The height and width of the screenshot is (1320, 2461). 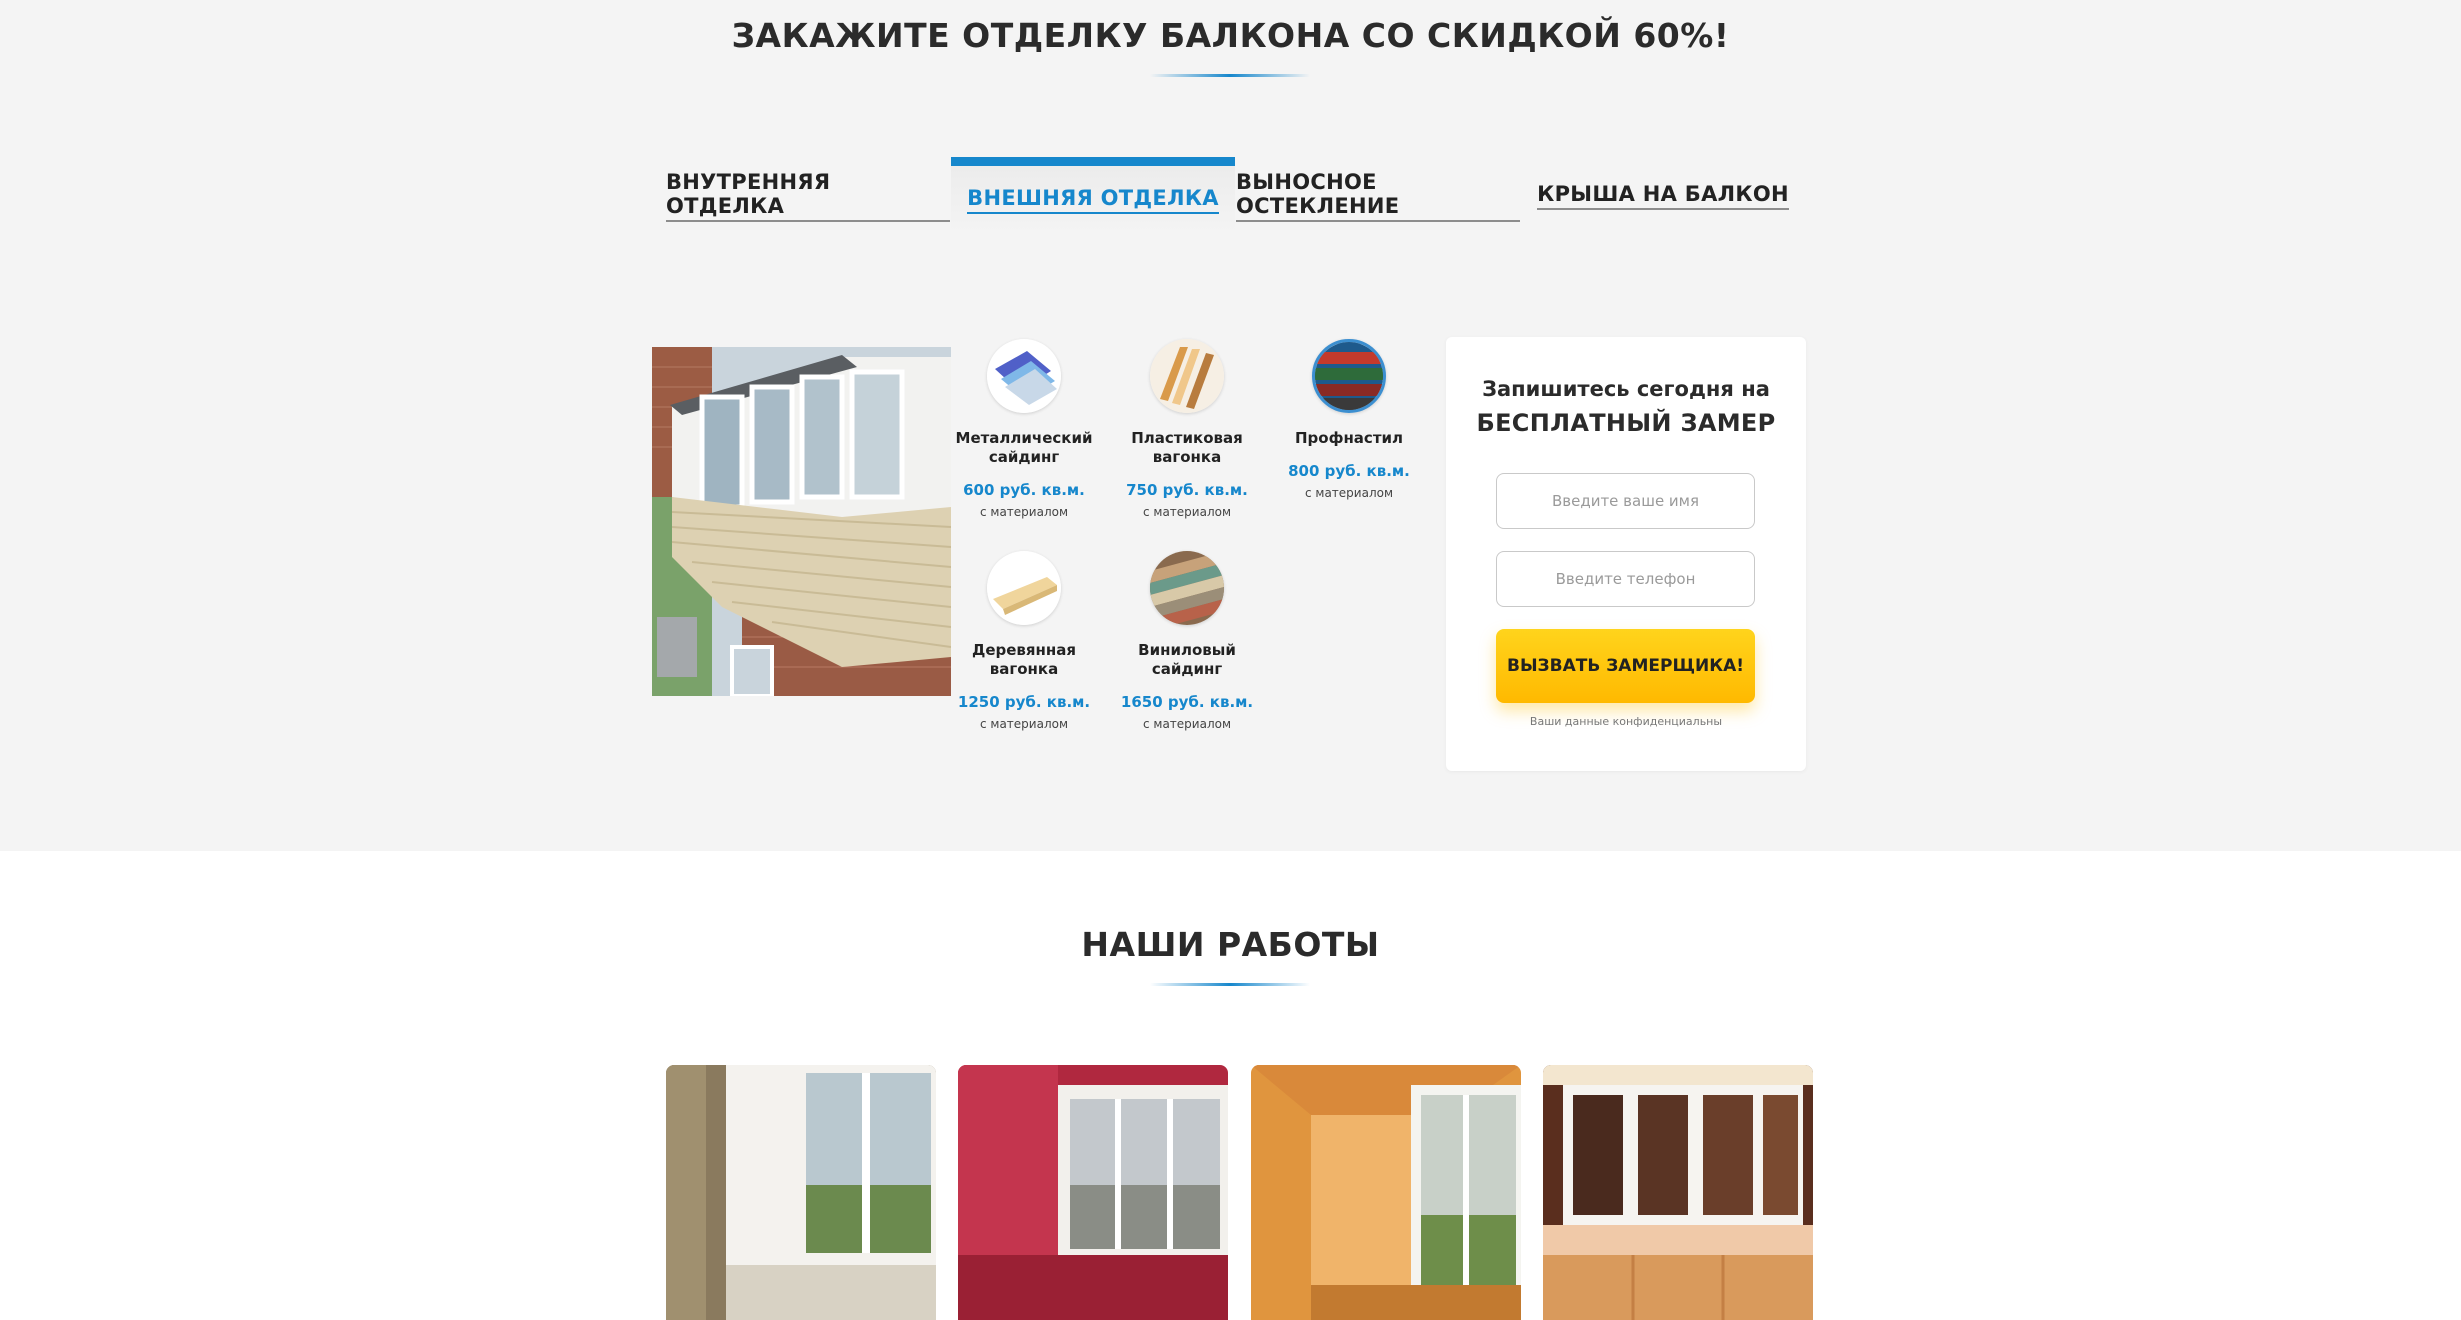 What do you see at coordinates (1625, 501) in the screenshot?
I see `name-input` at bounding box center [1625, 501].